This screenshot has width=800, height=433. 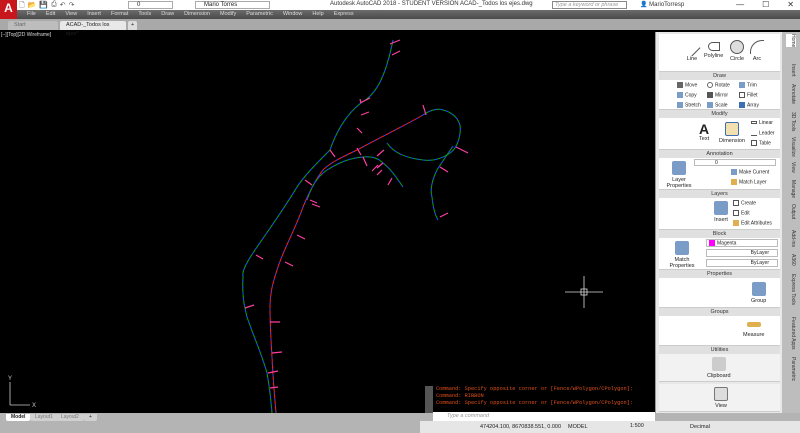 I want to click on application-menu-button: A, so click(x=8, y=9).